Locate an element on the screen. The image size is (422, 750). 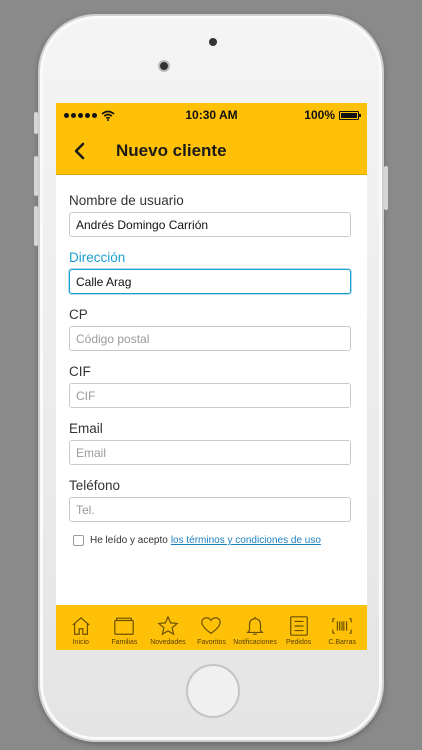
tab-cbarras: C.Barras is located at coordinates (342, 630).